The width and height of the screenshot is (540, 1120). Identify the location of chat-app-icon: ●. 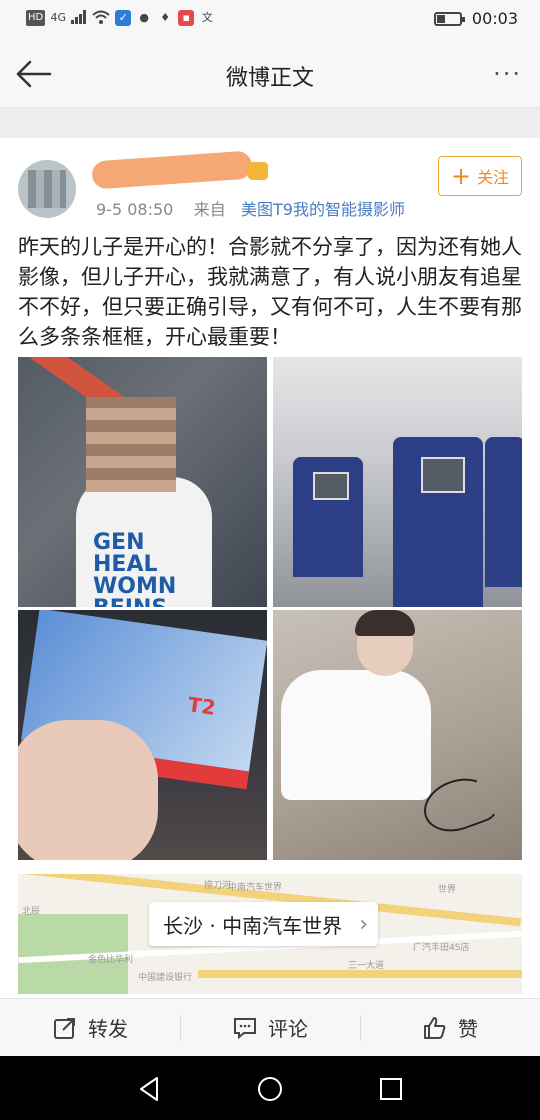
(144, 17).